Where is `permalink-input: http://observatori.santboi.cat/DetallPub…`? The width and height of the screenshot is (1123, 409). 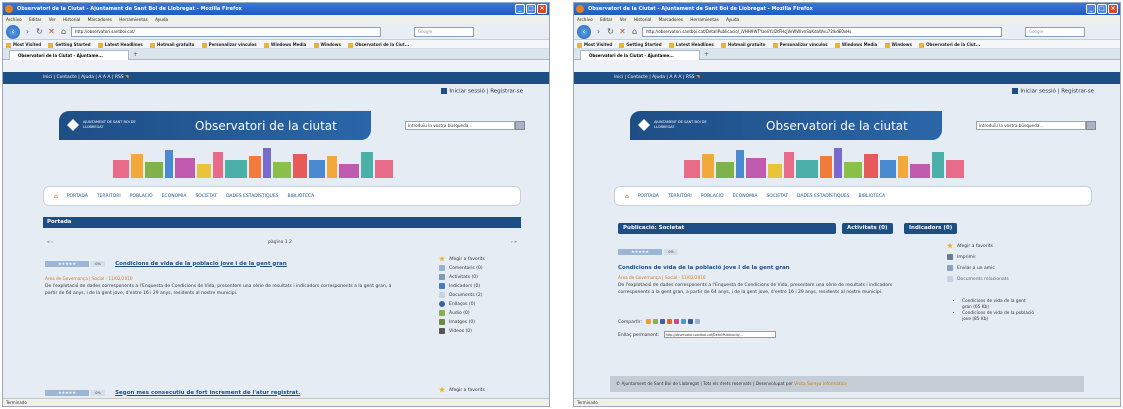
permalink-input: http://observatori.santboi.cat/DetallPub… is located at coordinates (719, 334).